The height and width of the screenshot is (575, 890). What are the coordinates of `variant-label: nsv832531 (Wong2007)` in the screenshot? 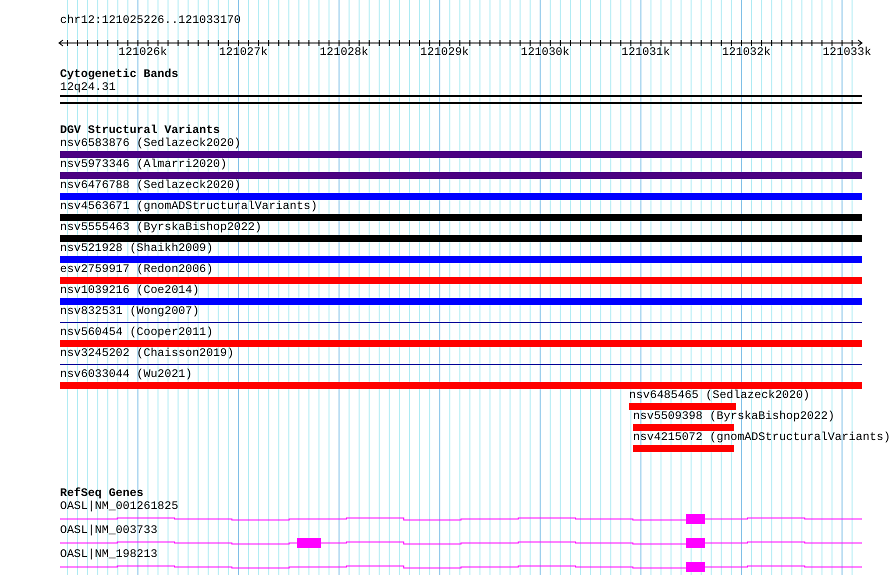 It's located at (130, 311).